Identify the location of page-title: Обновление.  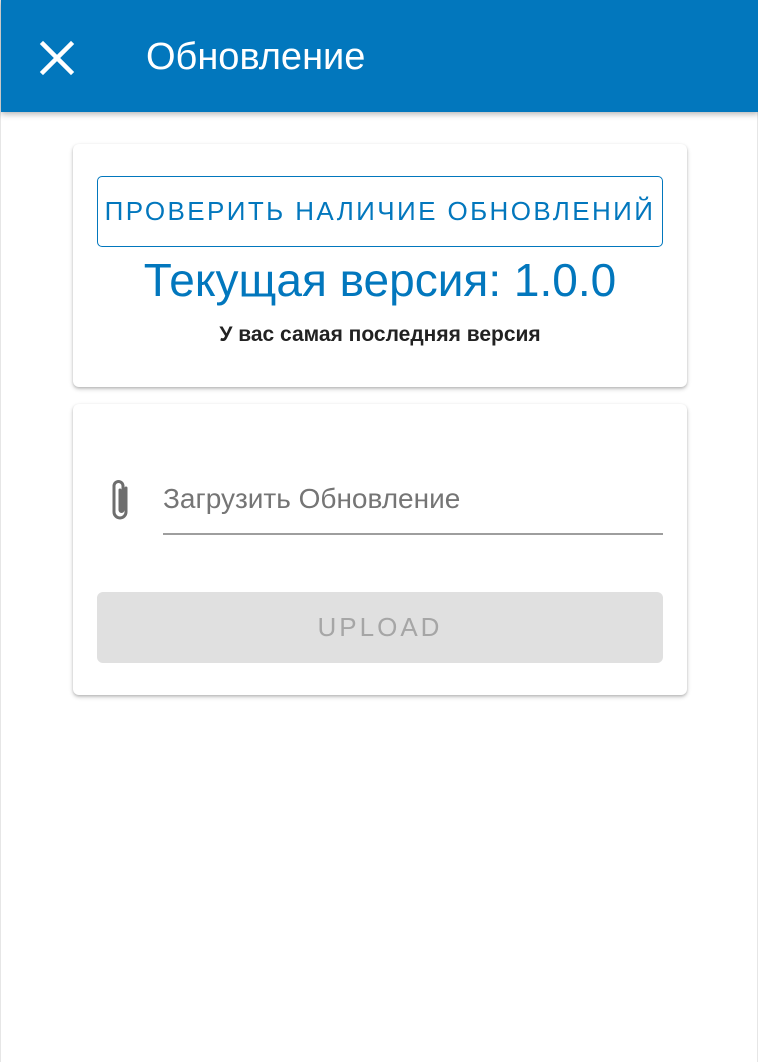
(256, 57).